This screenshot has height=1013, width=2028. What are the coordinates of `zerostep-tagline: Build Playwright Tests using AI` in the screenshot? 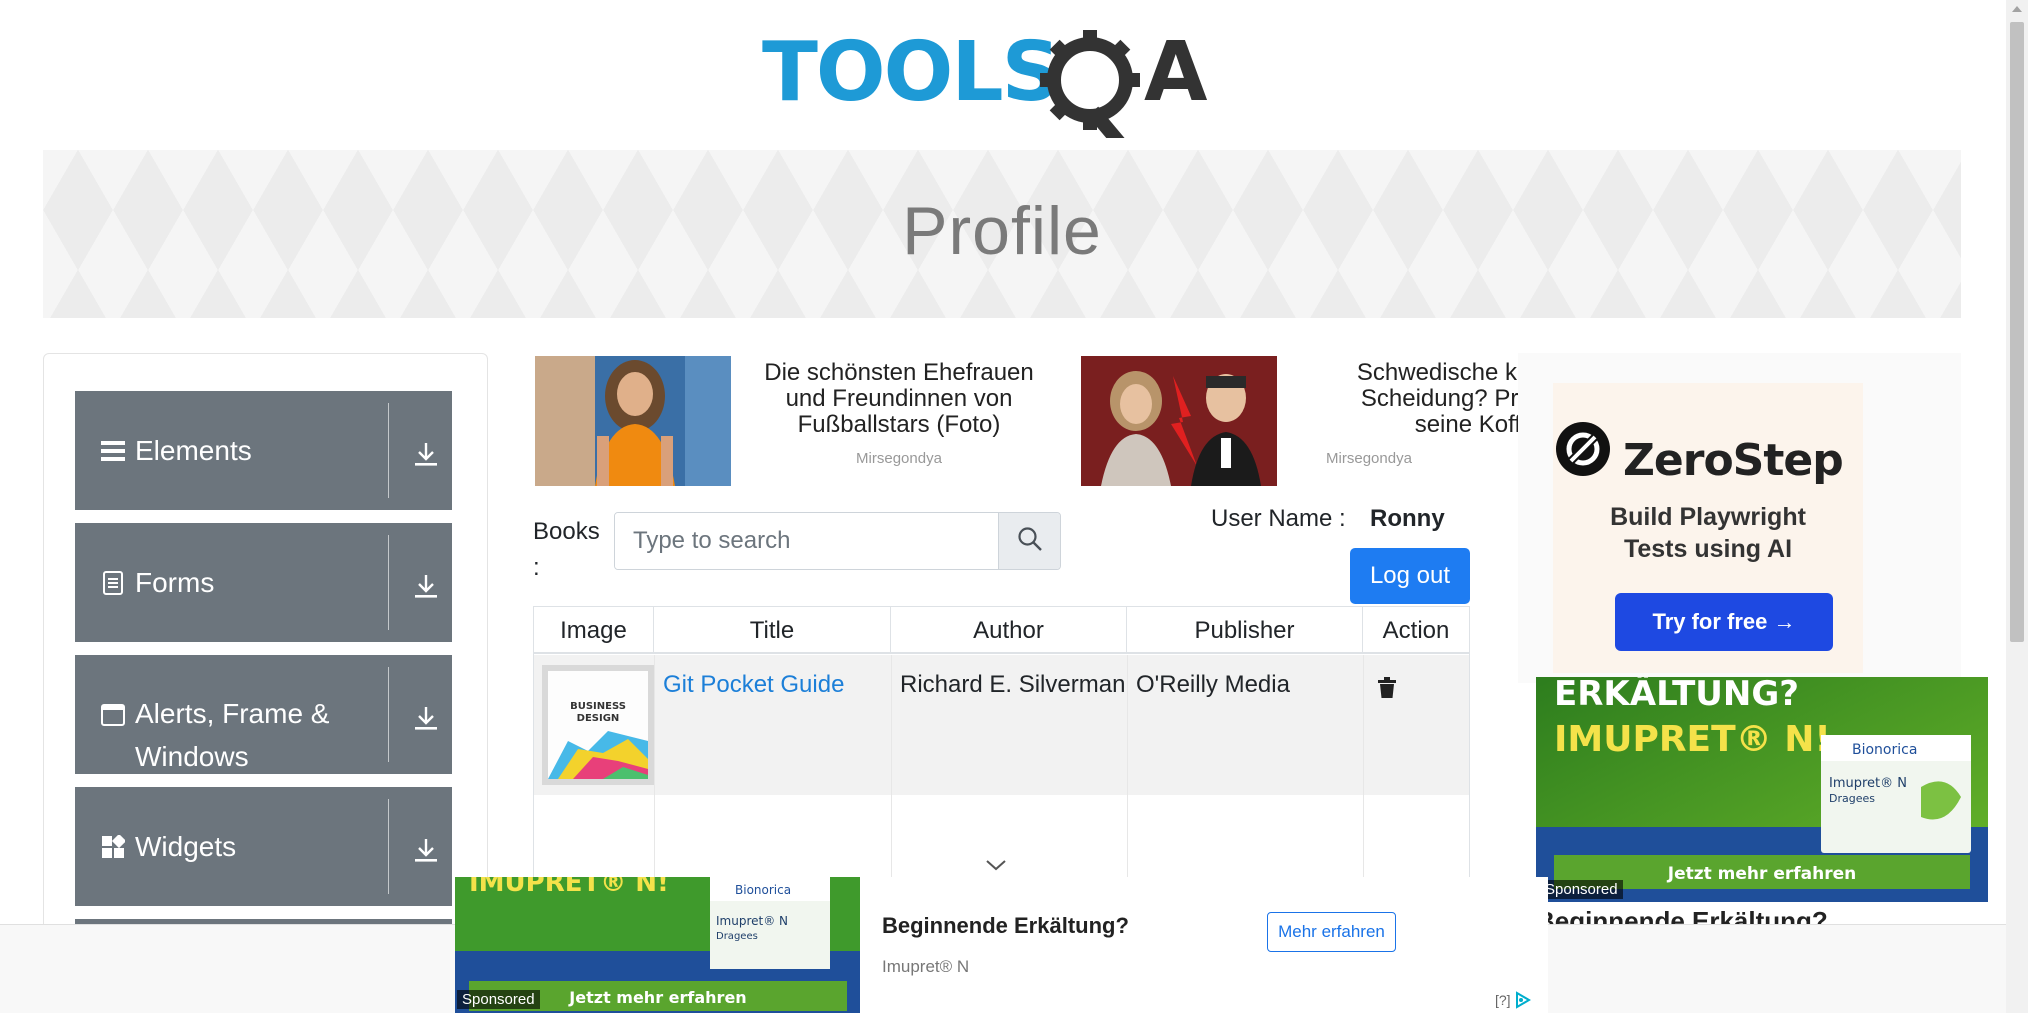 It's located at (1708, 533).